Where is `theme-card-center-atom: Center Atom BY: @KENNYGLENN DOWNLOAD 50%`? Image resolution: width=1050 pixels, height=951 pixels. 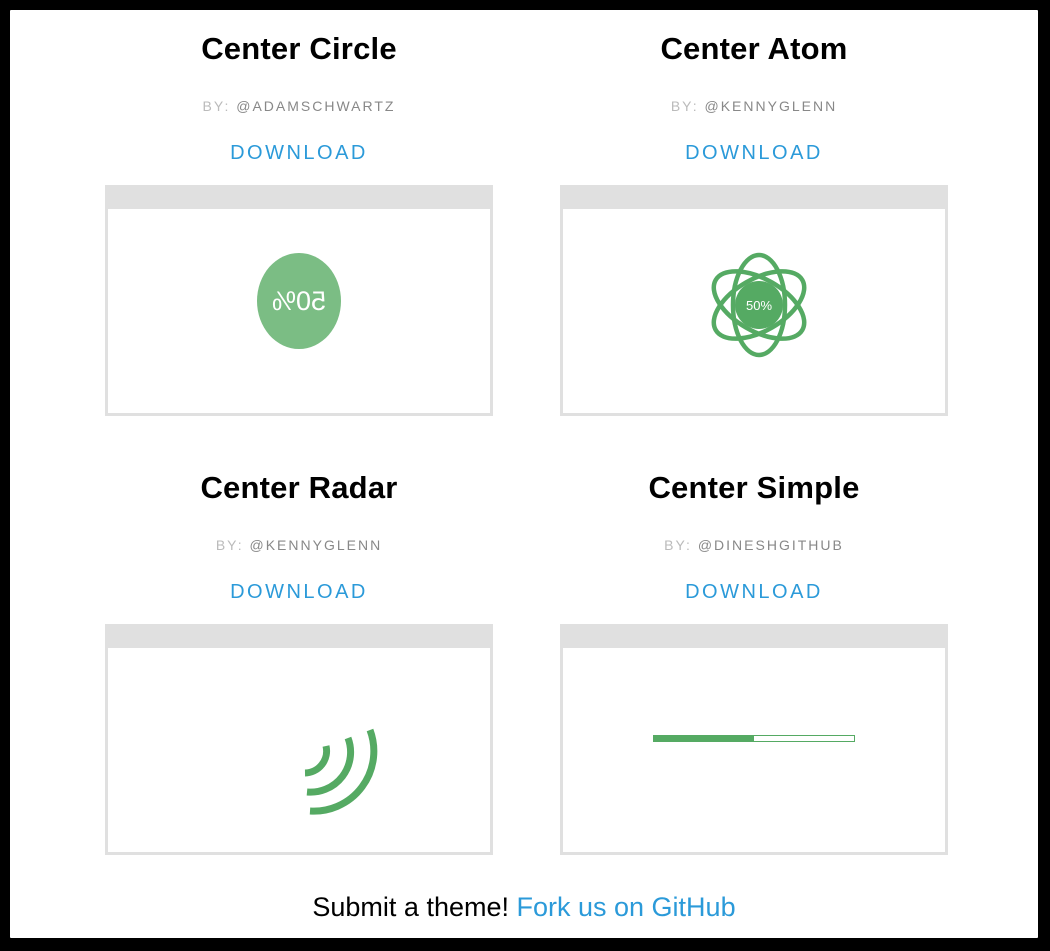
theme-card-center-atom: Center Atom BY: @KENNYGLENN DOWNLOAD 50% is located at coordinates (754, 223).